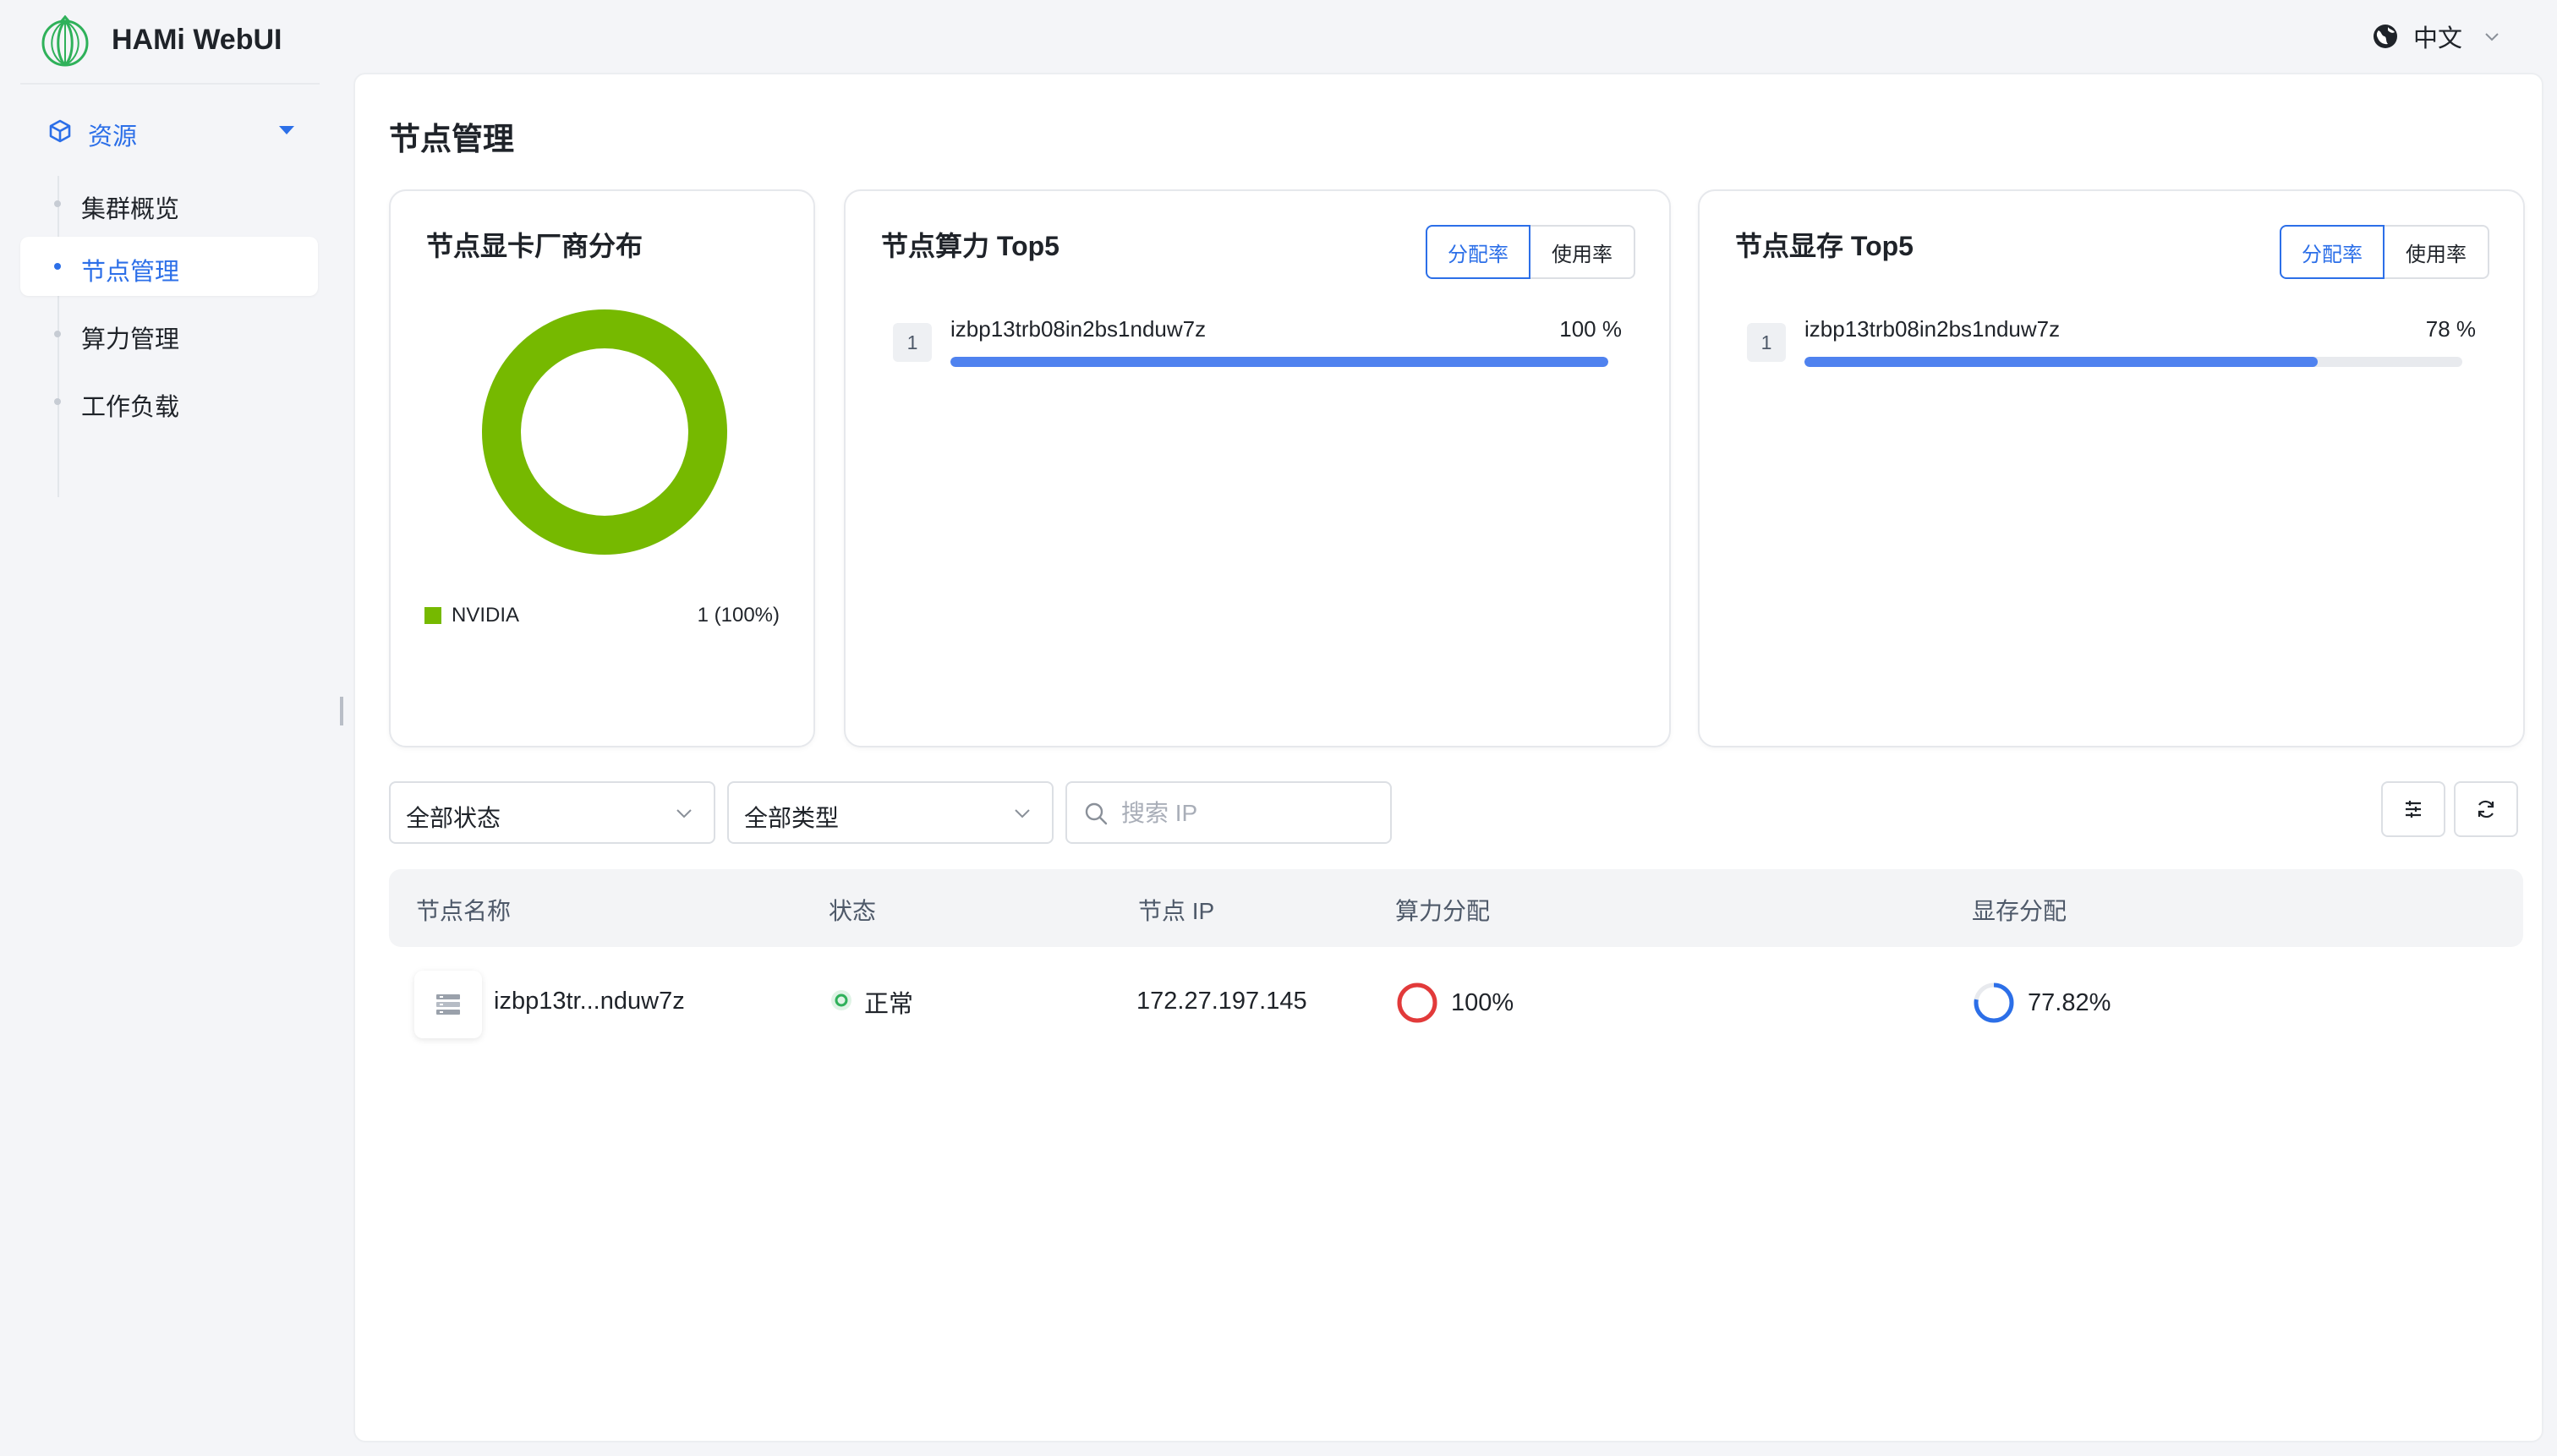 Image resolution: width=2557 pixels, height=1456 pixels. Describe the element at coordinates (448, 1005) in the screenshot. I see `server-icon` at that location.